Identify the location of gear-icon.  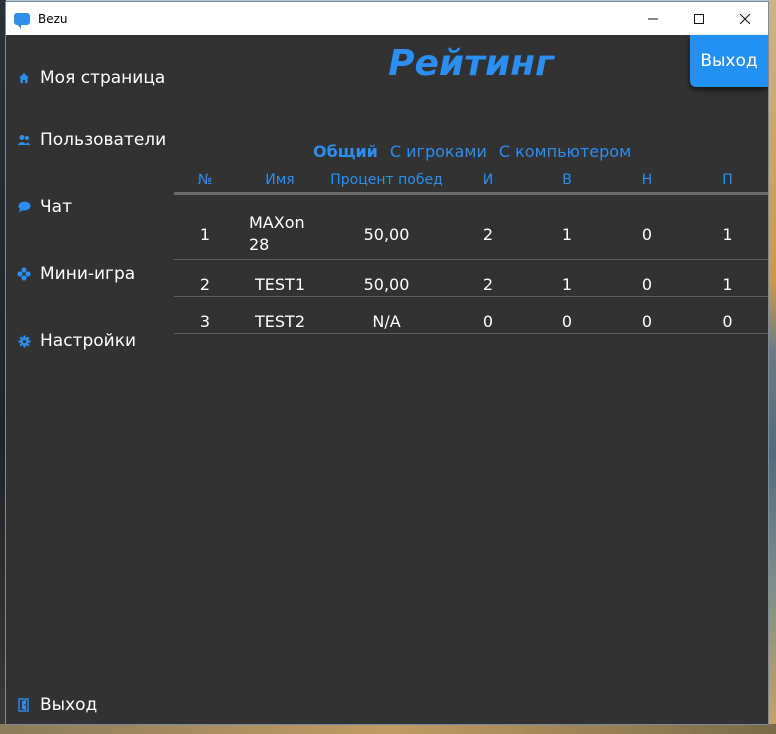
(24, 341).